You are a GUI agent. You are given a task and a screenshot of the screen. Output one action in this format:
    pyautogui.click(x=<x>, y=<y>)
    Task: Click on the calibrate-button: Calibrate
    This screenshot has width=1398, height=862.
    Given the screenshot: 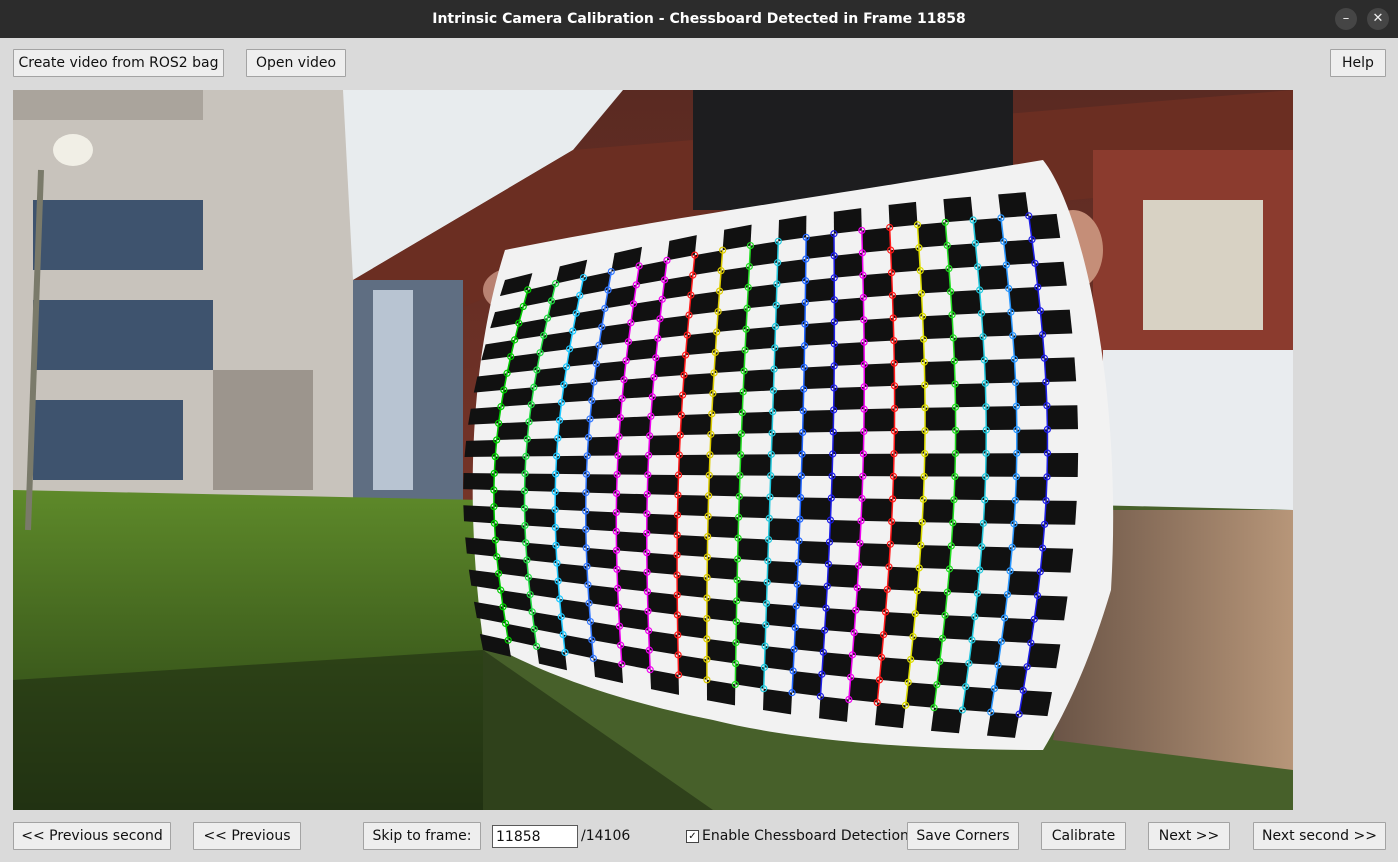 What is the action you would take?
    pyautogui.click(x=1083, y=836)
    